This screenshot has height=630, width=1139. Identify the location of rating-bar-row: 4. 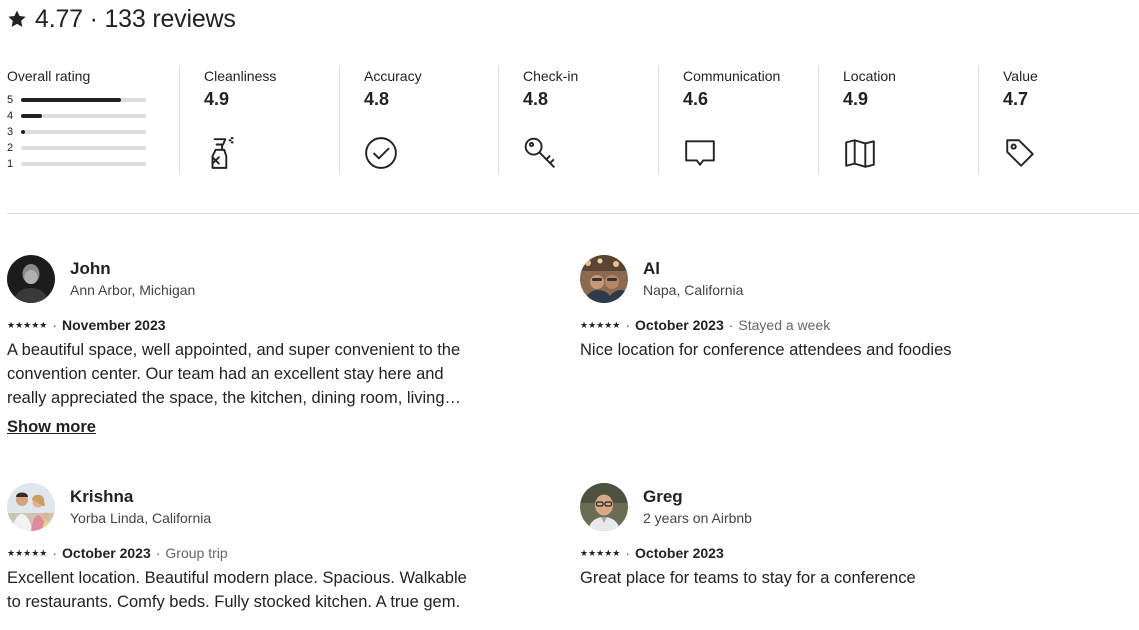
(76, 116).